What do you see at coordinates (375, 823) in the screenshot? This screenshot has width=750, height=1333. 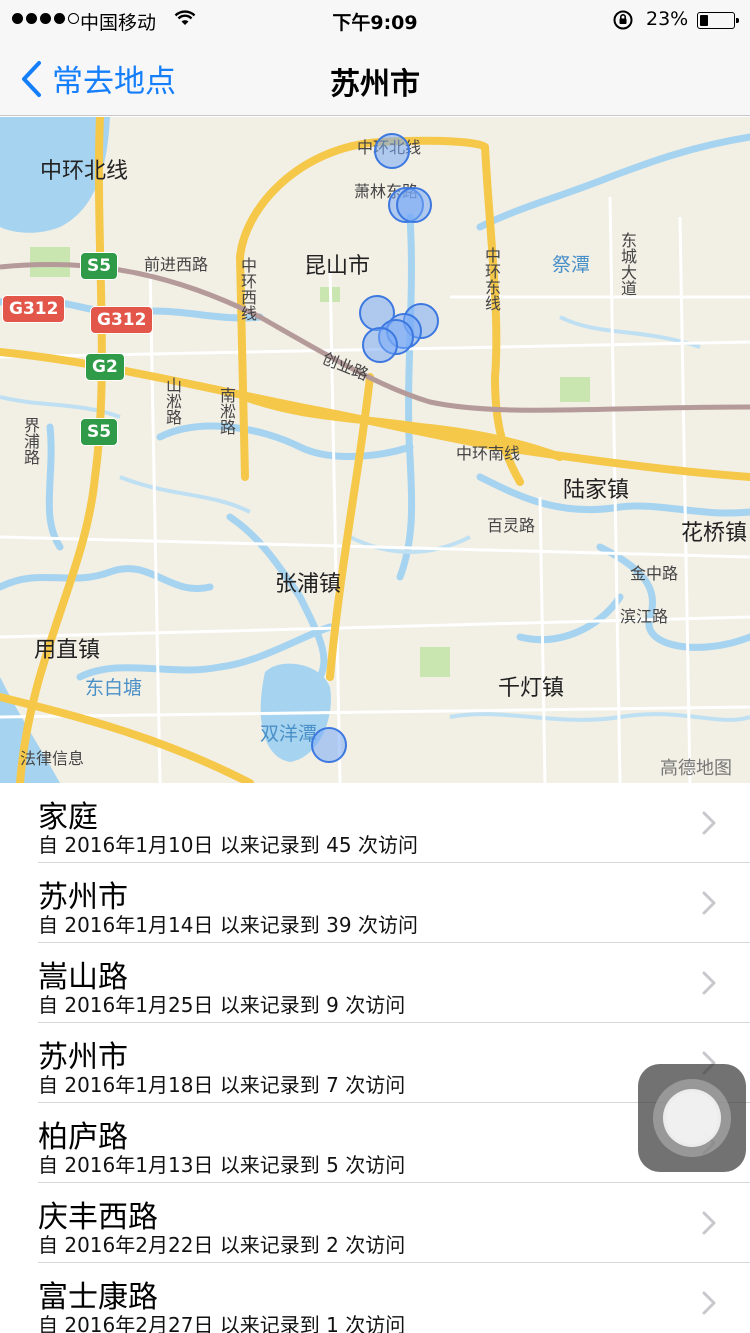 I see `list-item: 家庭 自 2016年1月10日 以来记录到 45 次访问` at bounding box center [375, 823].